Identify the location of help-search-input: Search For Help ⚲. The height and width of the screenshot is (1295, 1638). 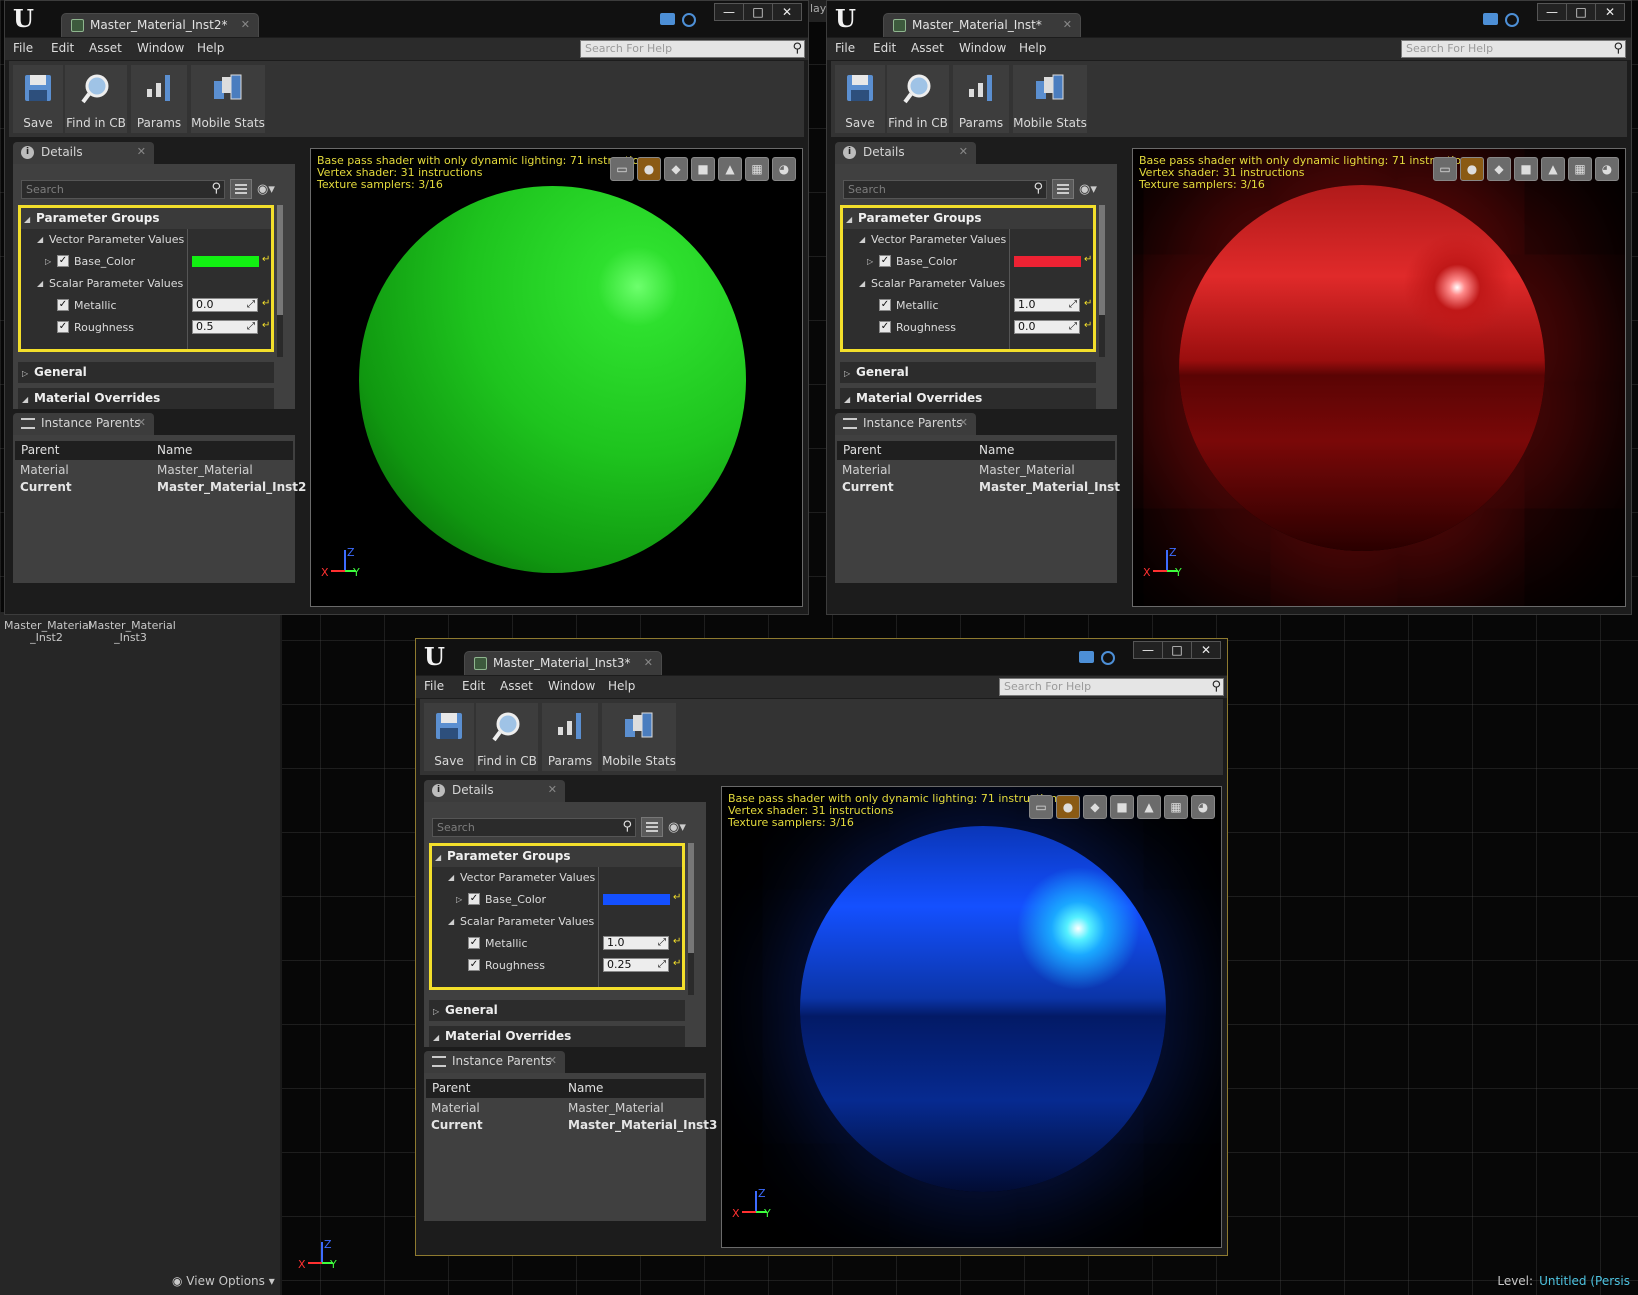
(1513, 49).